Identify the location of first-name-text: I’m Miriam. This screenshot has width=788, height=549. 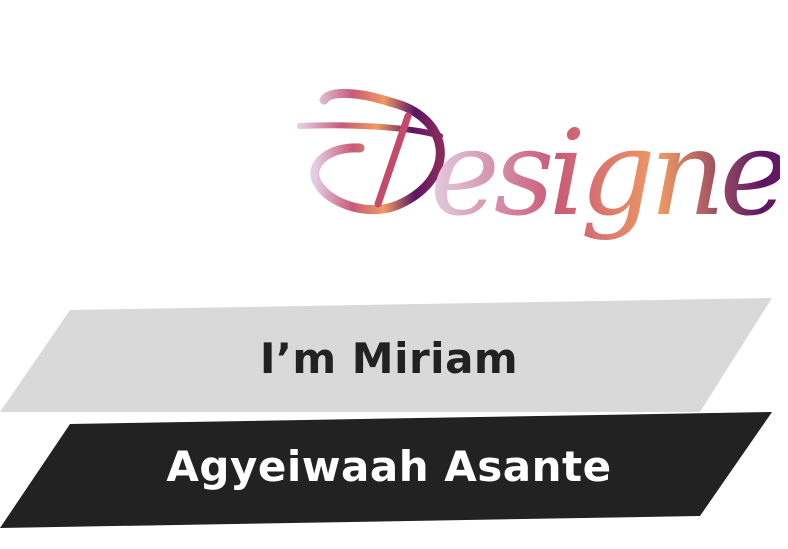
(389, 358).